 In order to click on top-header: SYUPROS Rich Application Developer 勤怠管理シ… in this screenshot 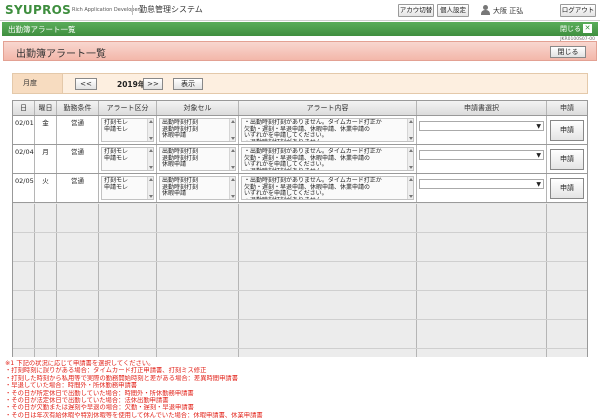, I will do `click(300, 10)`.